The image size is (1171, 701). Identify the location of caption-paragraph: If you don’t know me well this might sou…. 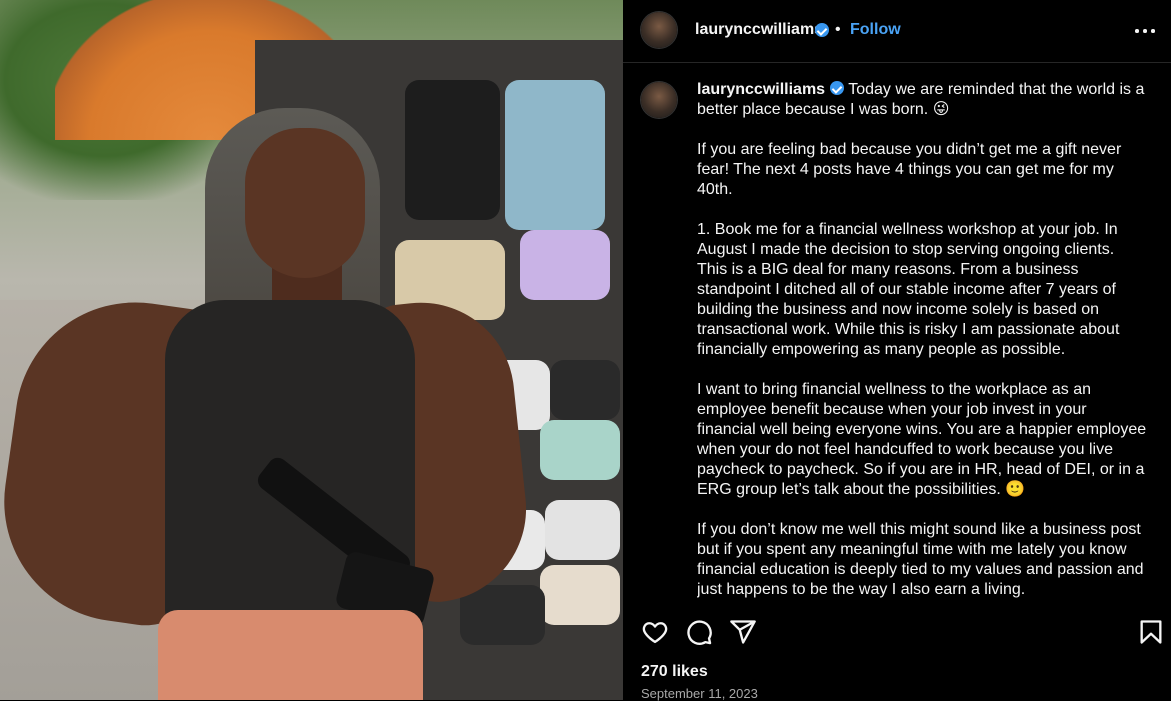
(920, 559).